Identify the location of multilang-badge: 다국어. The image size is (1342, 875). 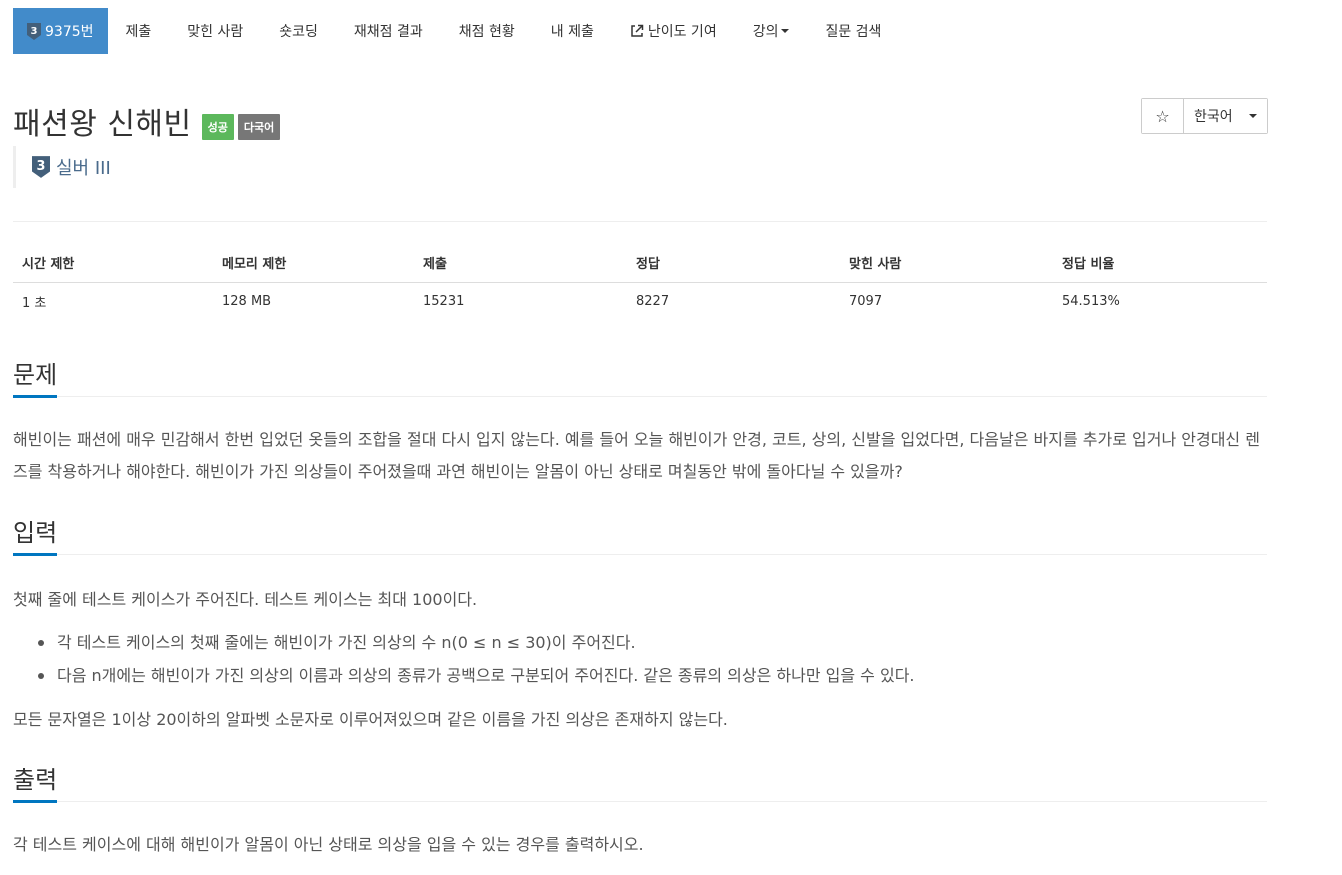
(259, 127).